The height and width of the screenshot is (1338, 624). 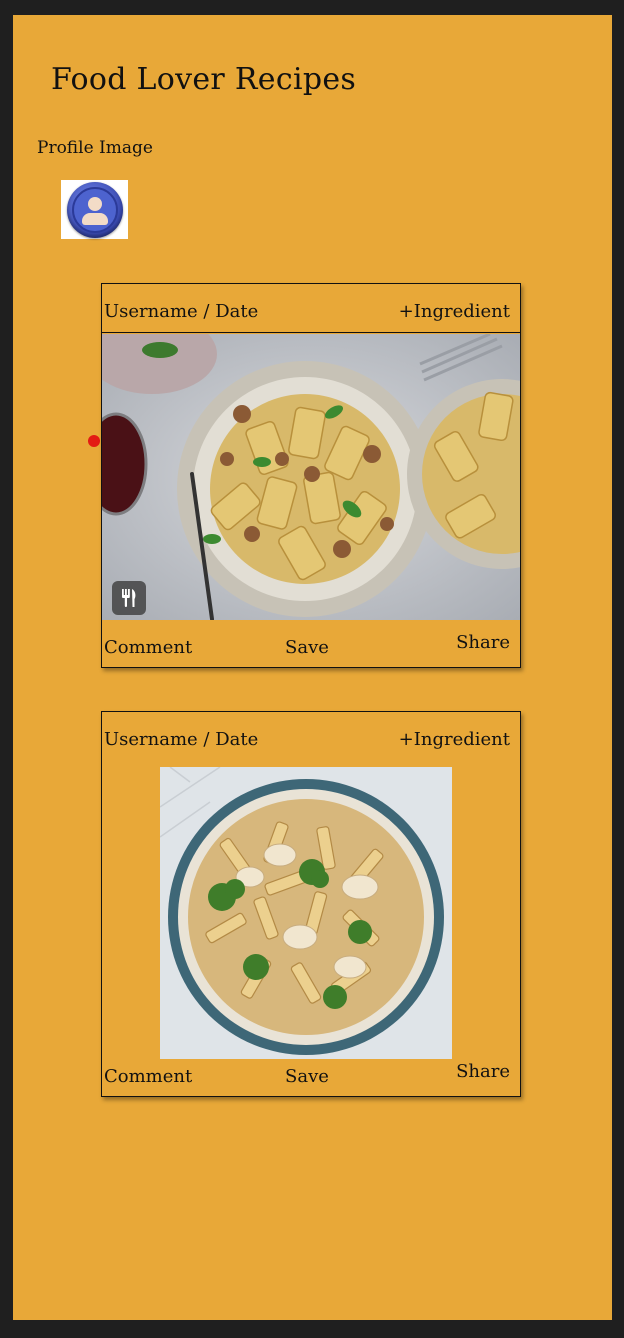 I want to click on profile-image-label: Profile Image, so click(x=95, y=148).